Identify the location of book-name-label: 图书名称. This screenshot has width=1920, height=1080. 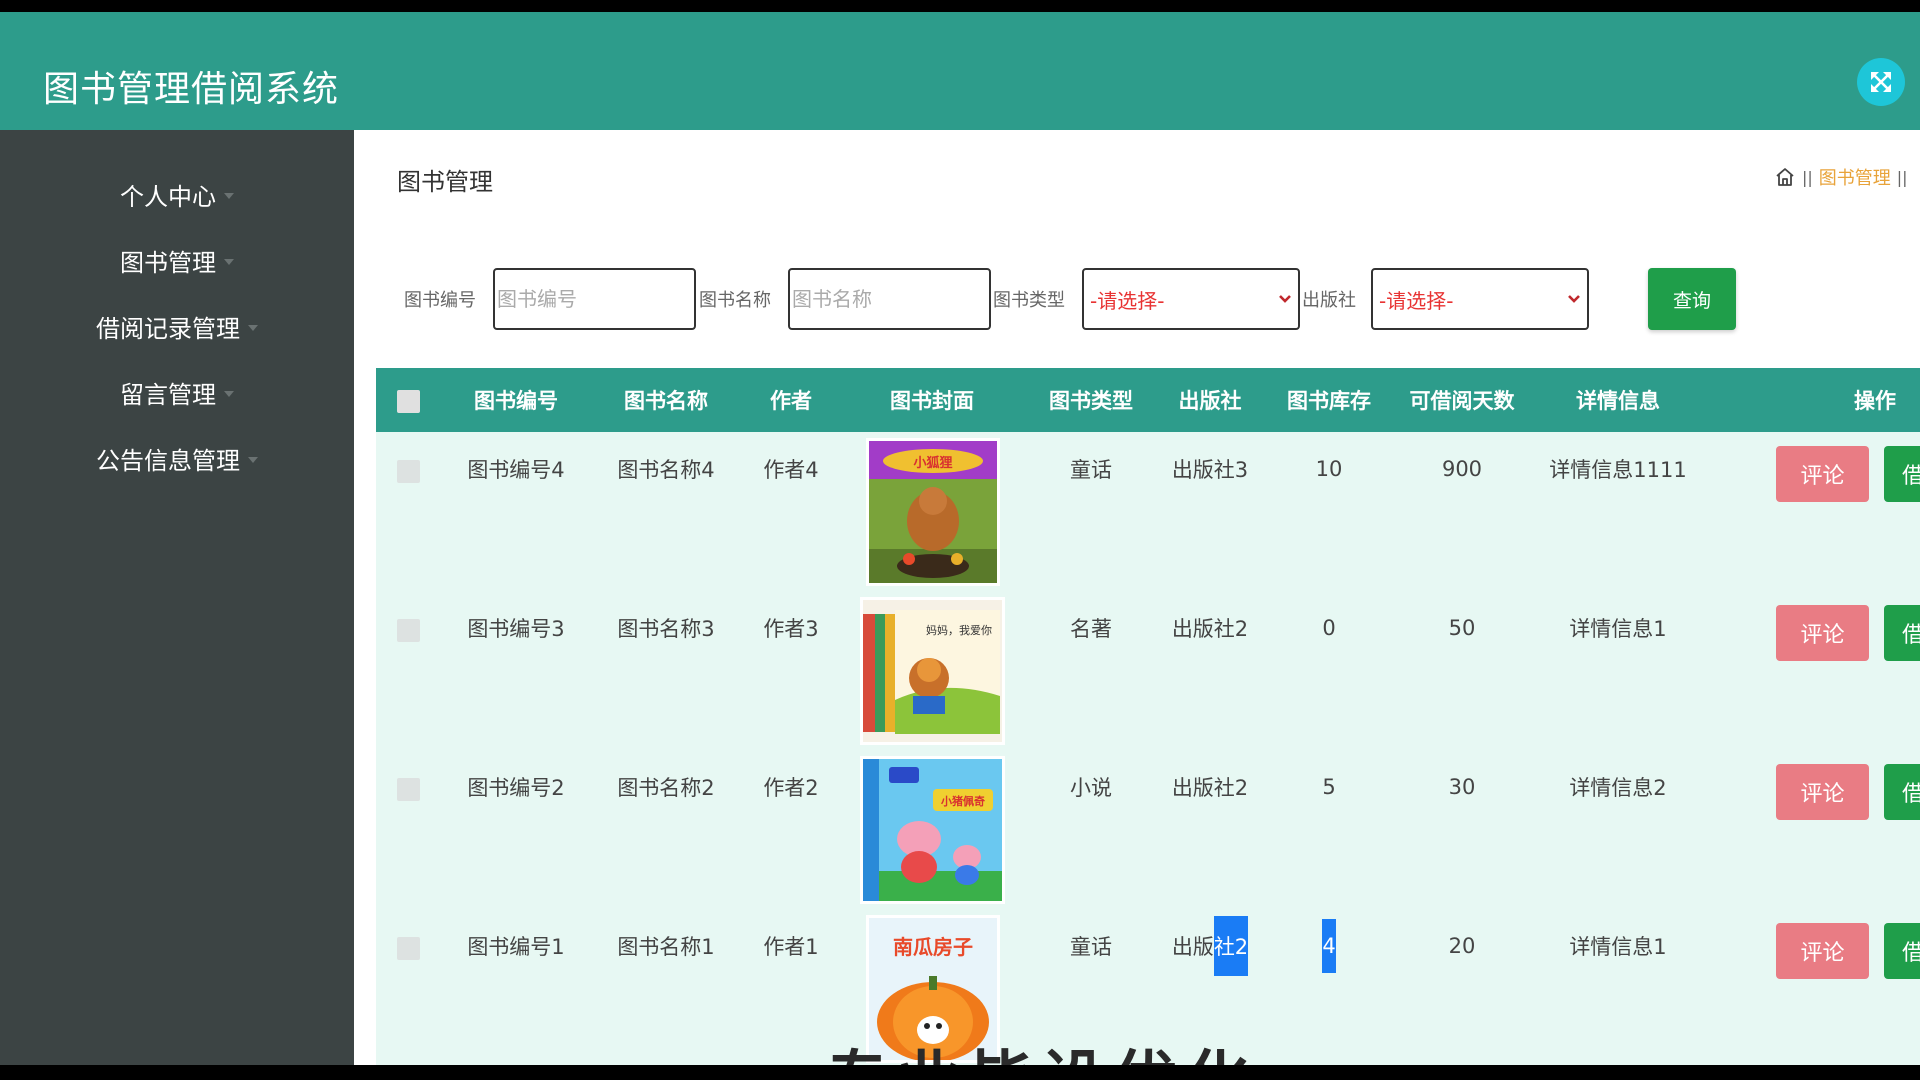
(735, 300).